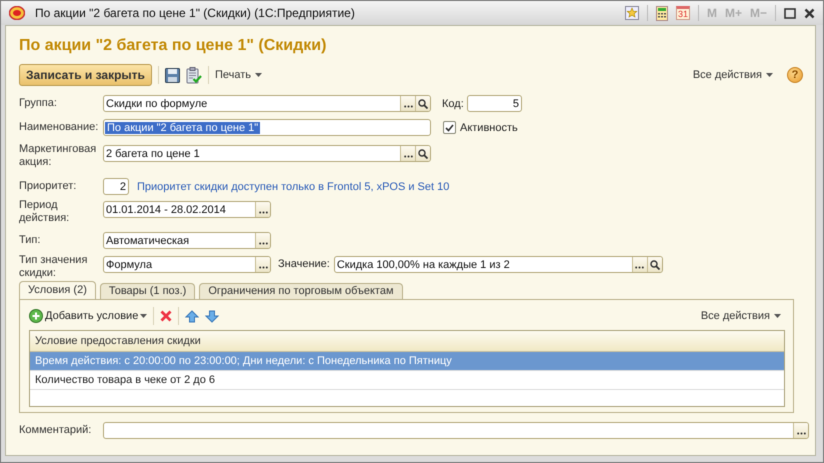 This screenshot has width=824, height=463. What do you see at coordinates (238, 75) in the screenshot?
I see `print-menu: Печать` at bounding box center [238, 75].